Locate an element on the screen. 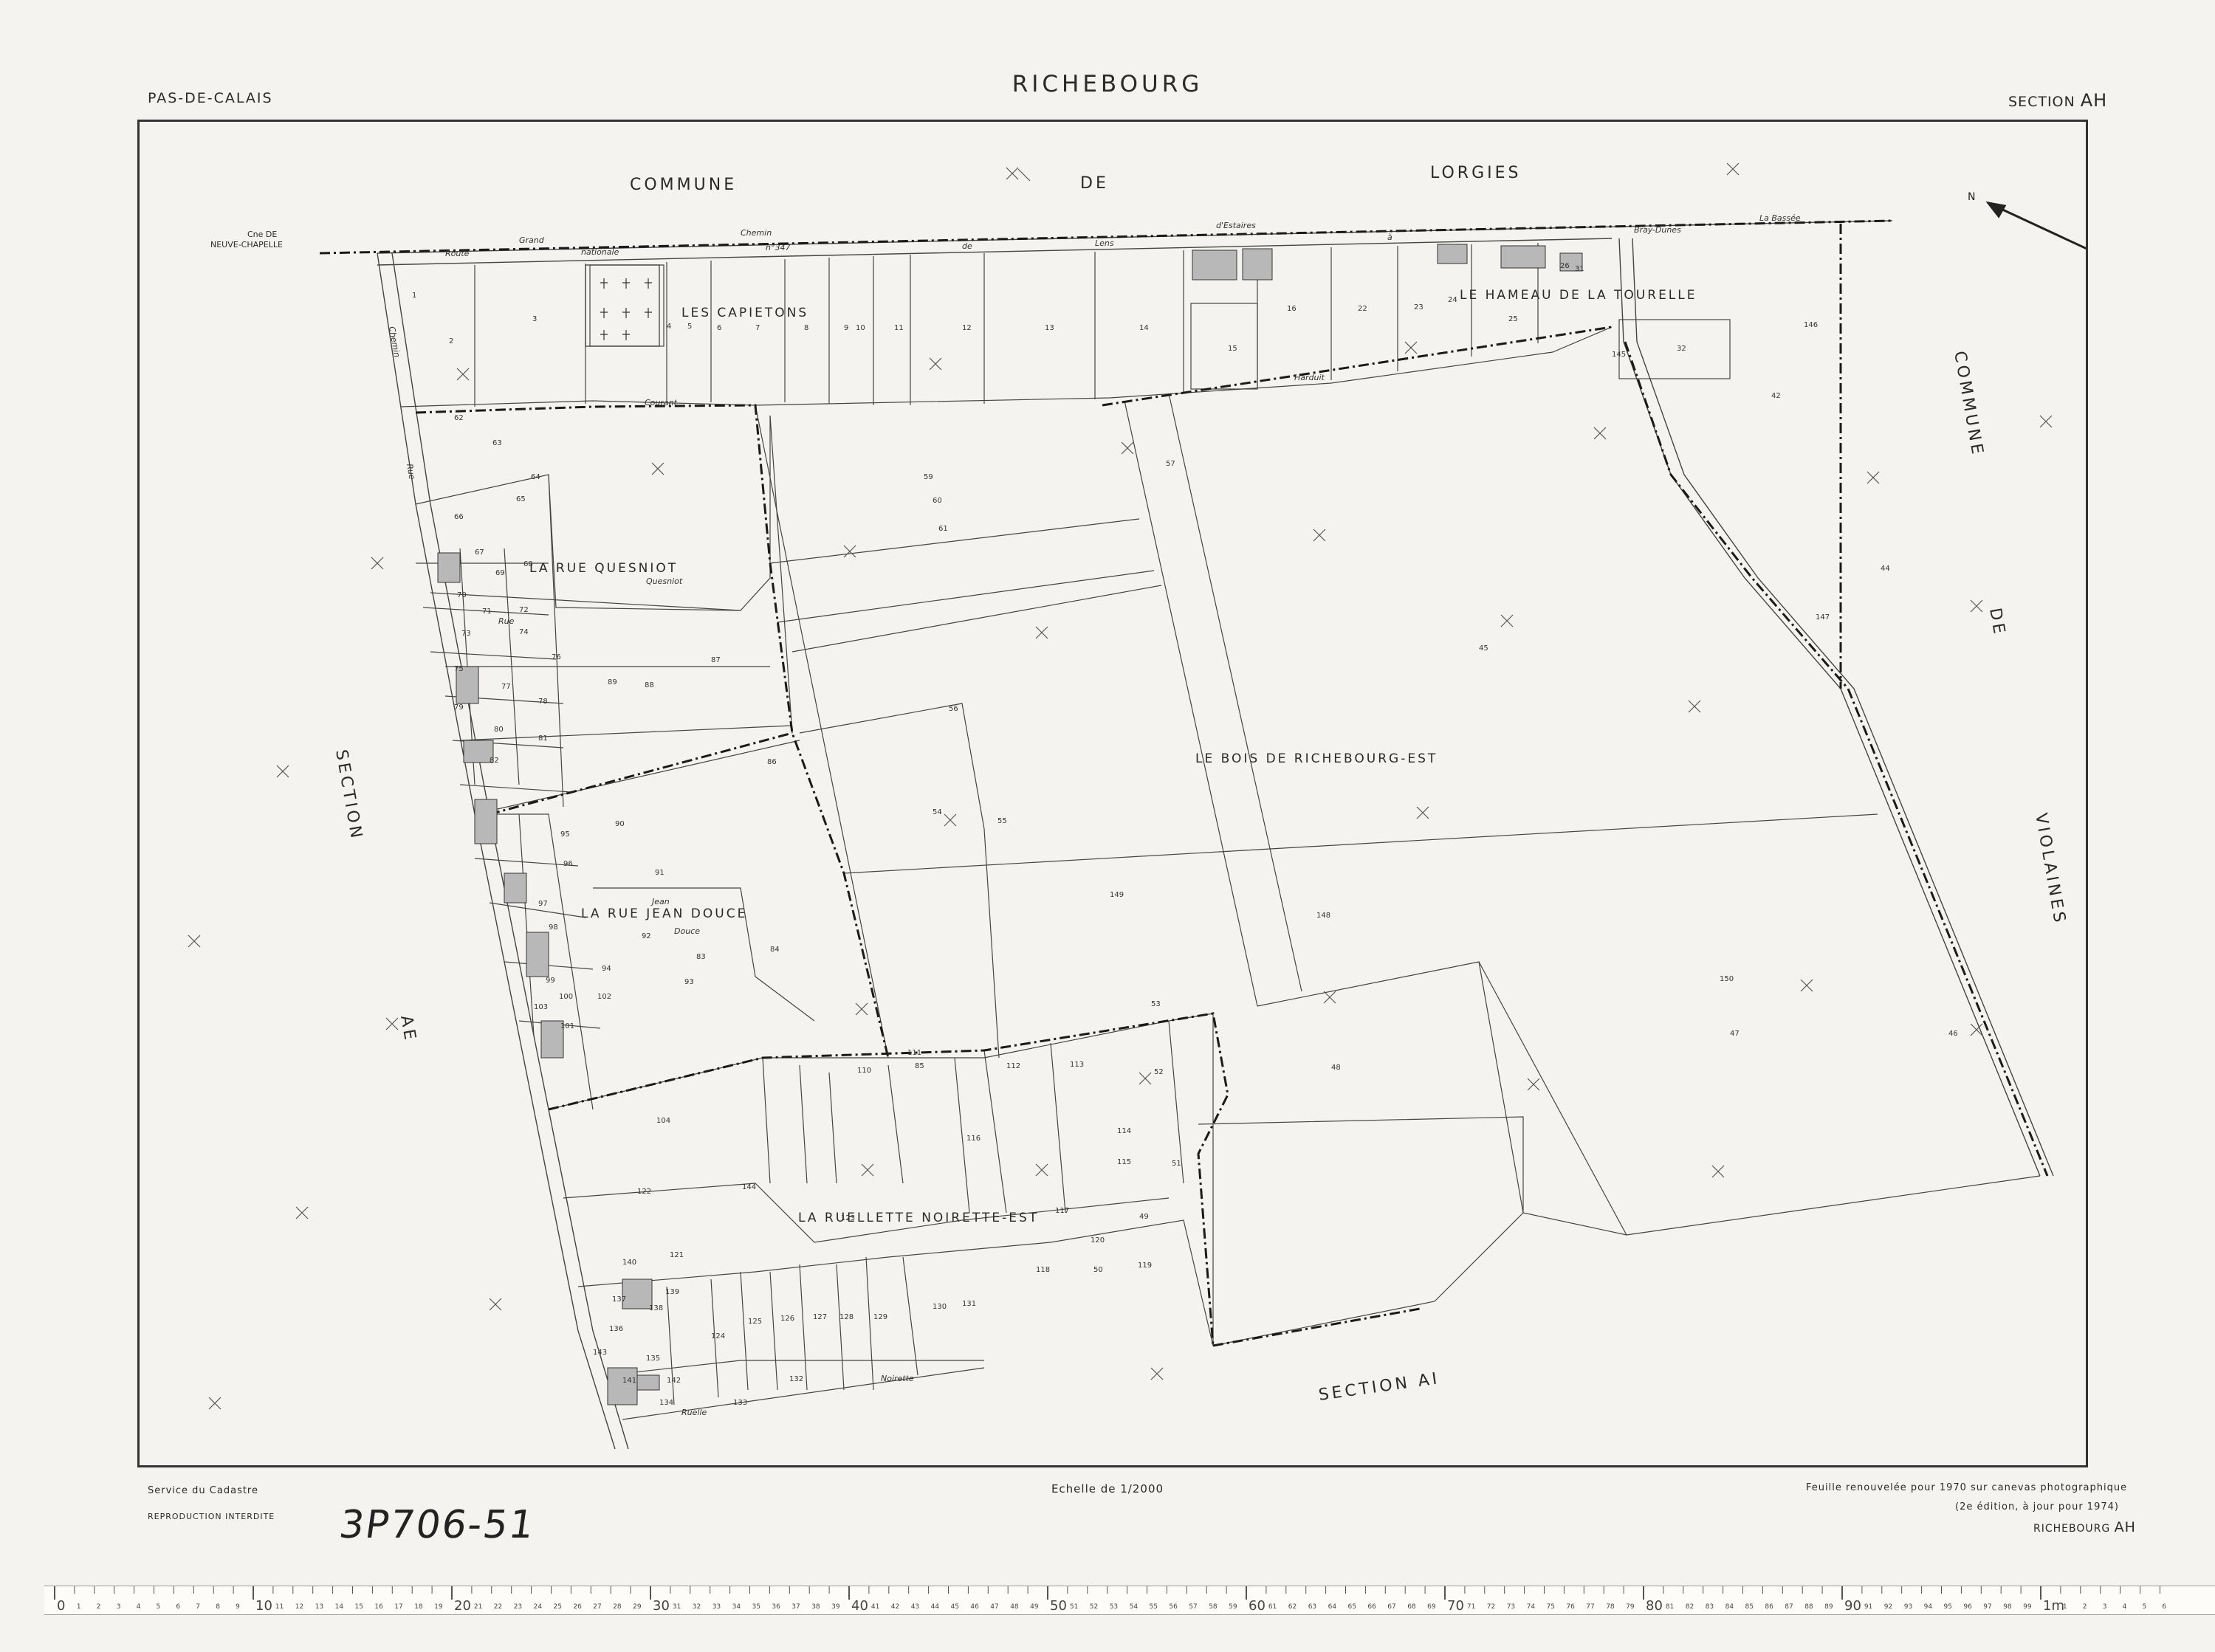 The image size is (2215, 1652). parcel-number: 128 is located at coordinates (846, 1317).